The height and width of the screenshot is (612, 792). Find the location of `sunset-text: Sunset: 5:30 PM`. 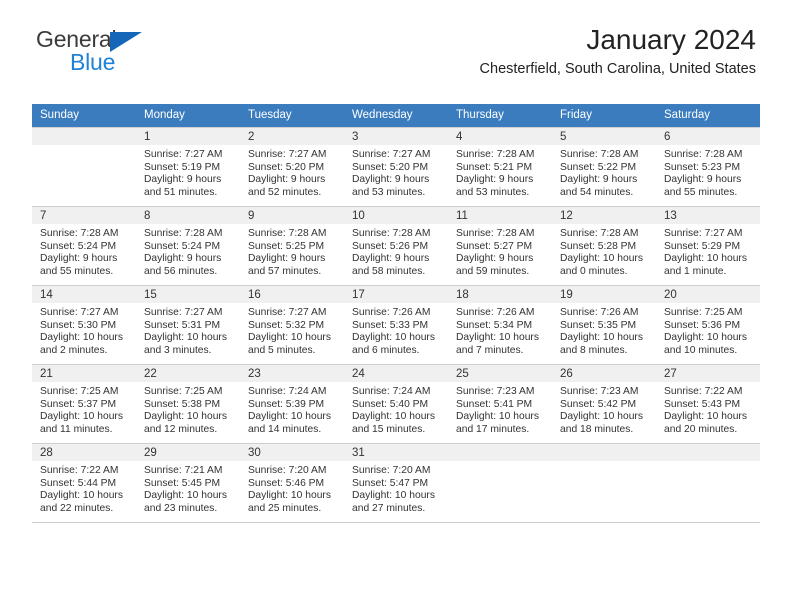

sunset-text: Sunset: 5:30 PM is located at coordinates (78, 325).